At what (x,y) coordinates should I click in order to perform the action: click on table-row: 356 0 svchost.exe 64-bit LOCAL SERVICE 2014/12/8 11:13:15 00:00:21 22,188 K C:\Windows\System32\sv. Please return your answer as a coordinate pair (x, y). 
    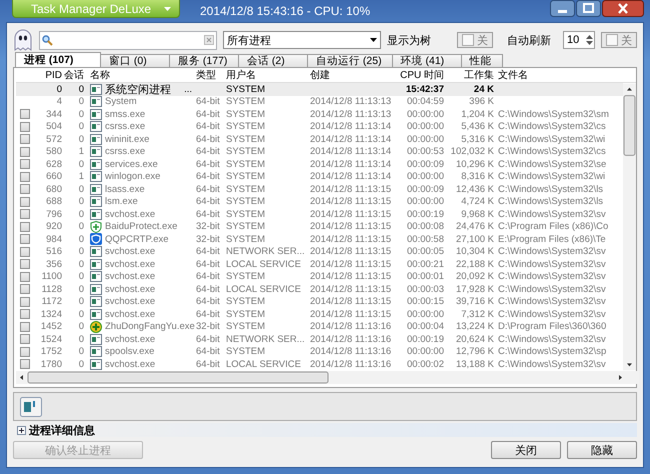
    Looking at the image, I should click on (320, 264).